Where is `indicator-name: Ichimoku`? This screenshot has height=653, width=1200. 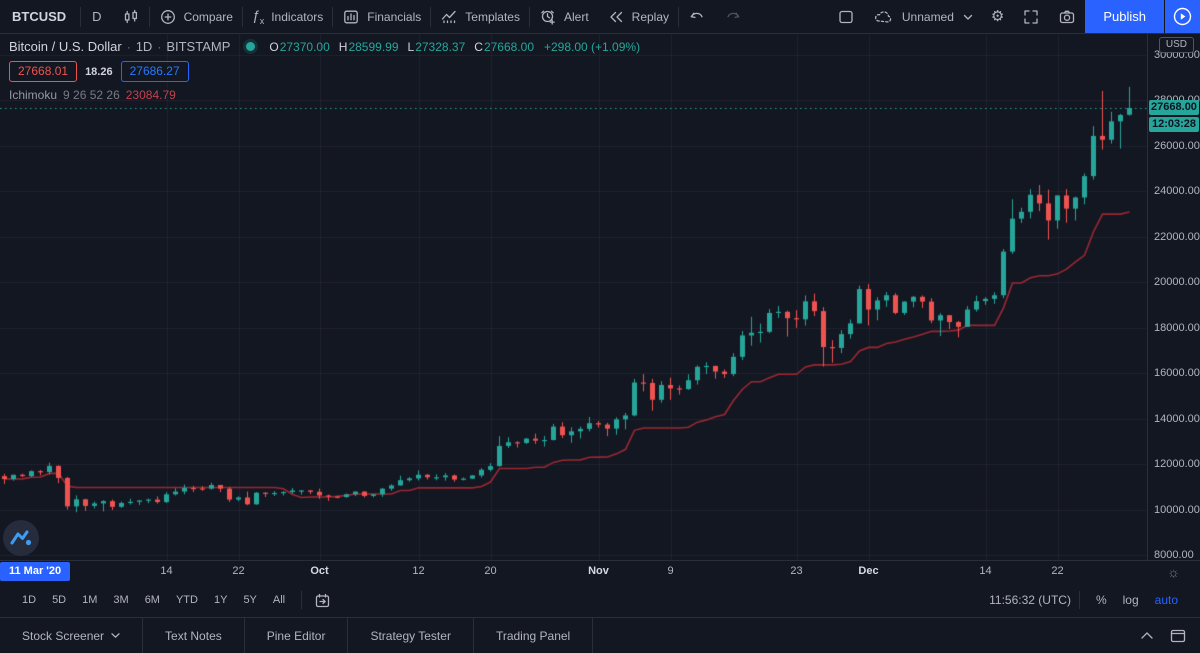
indicator-name: Ichimoku is located at coordinates (33, 95).